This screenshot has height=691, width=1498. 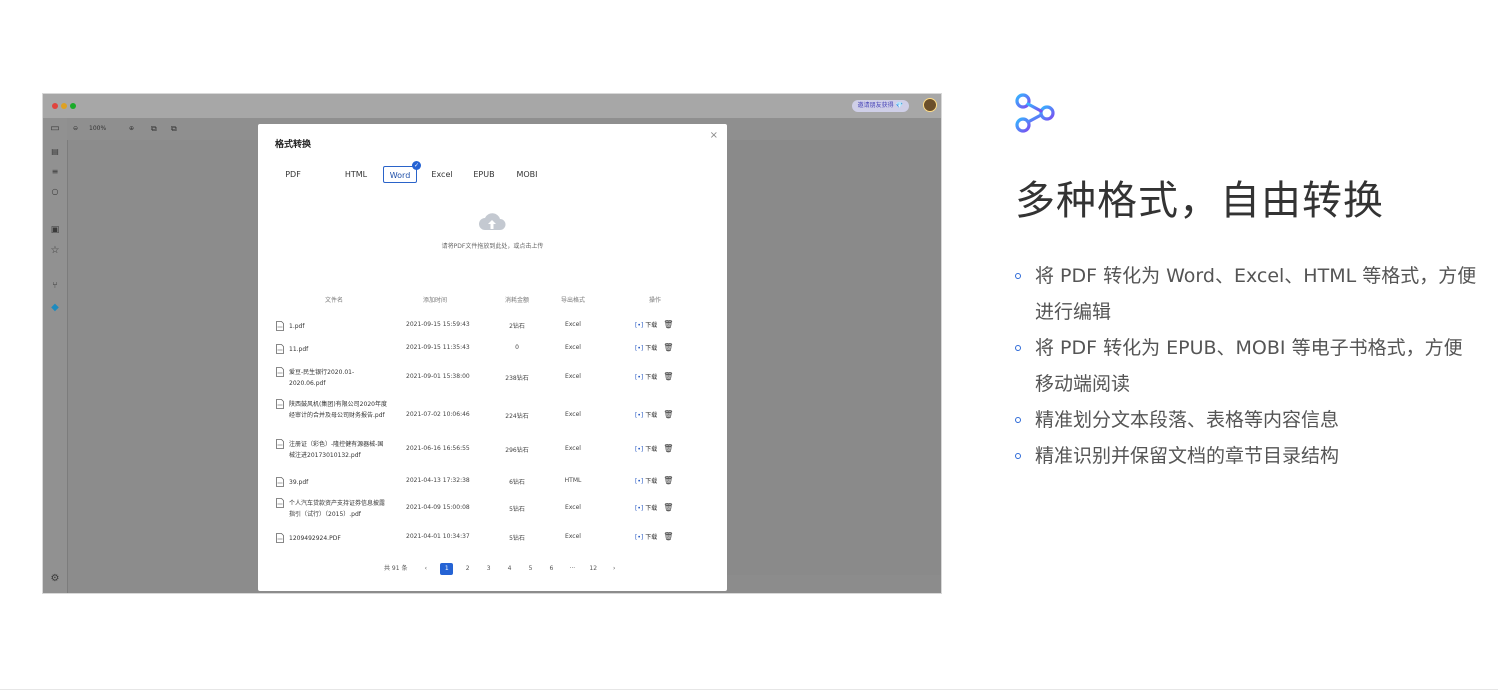 What do you see at coordinates (614, 569) in the screenshot?
I see `next-page-icon: ›` at bounding box center [614, 569].